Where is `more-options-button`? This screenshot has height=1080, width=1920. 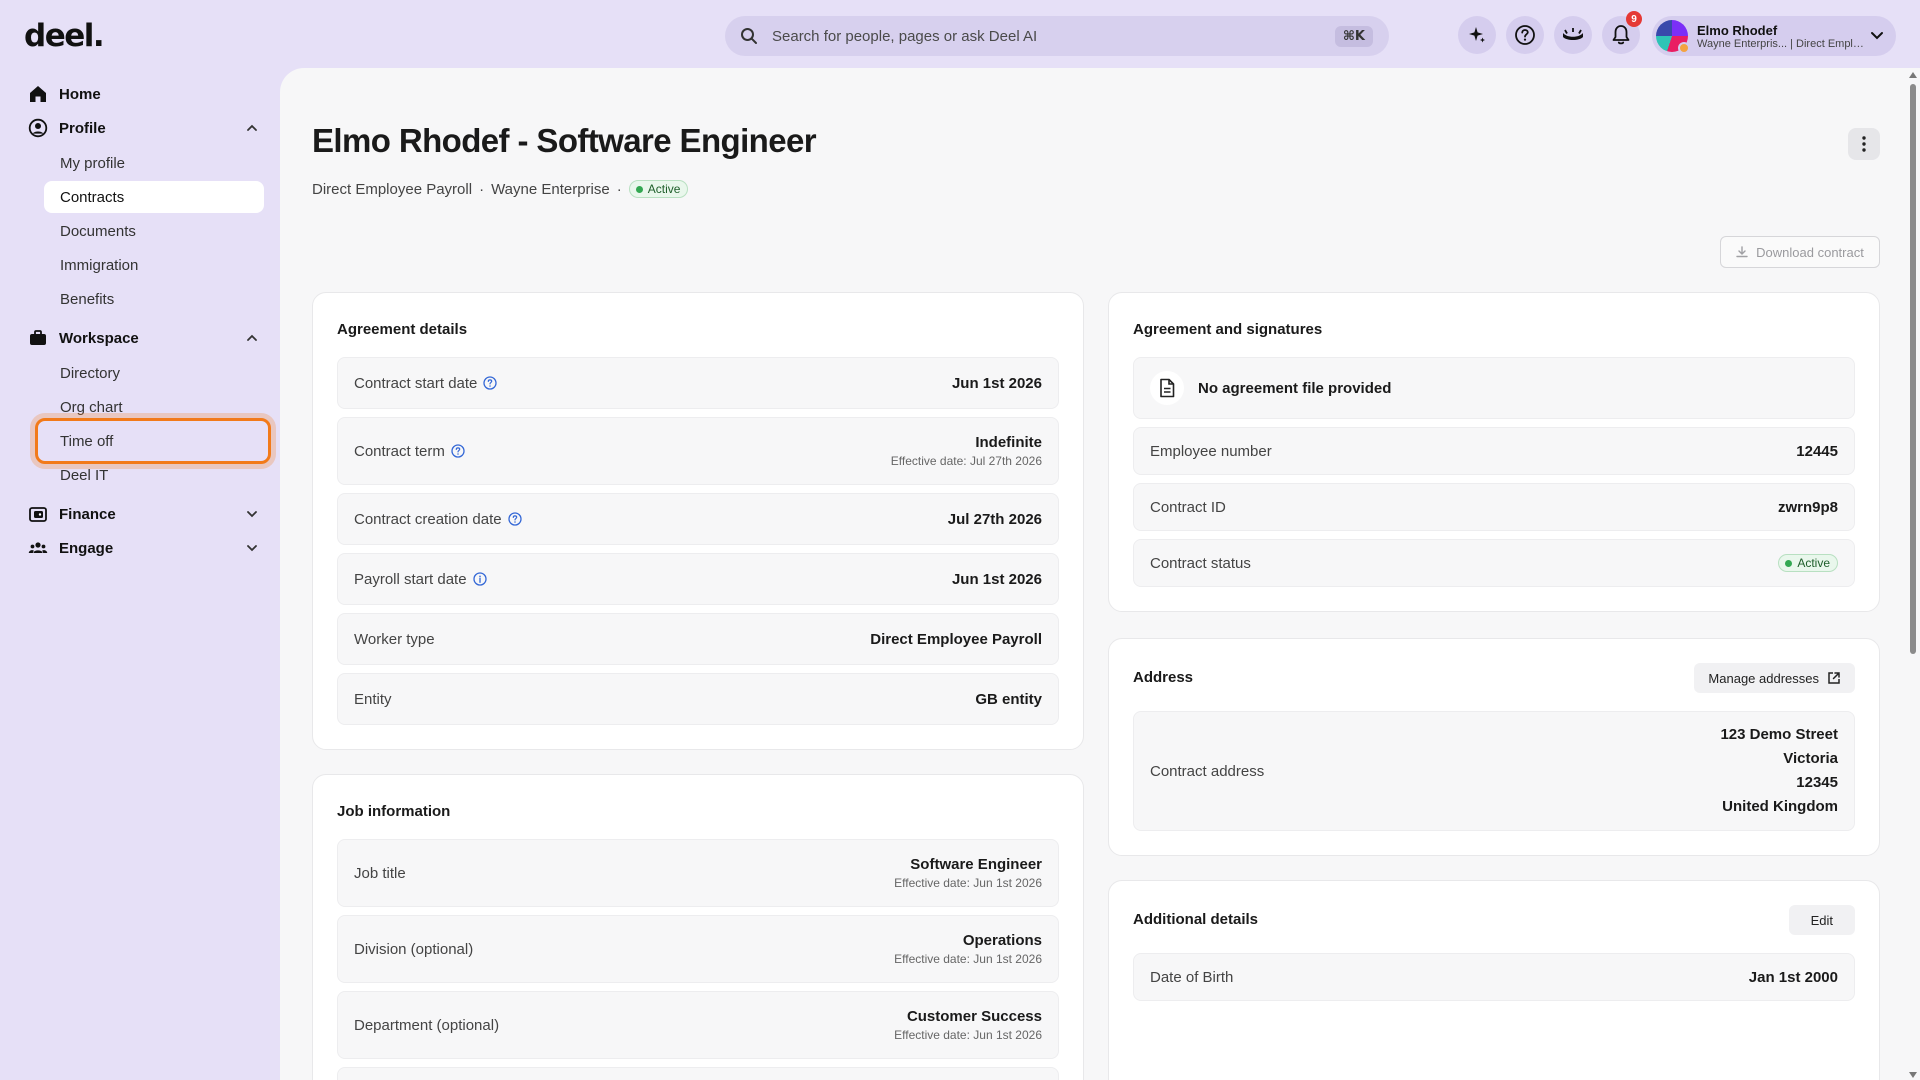 more-options-button is located at coordinates (1864, 144).